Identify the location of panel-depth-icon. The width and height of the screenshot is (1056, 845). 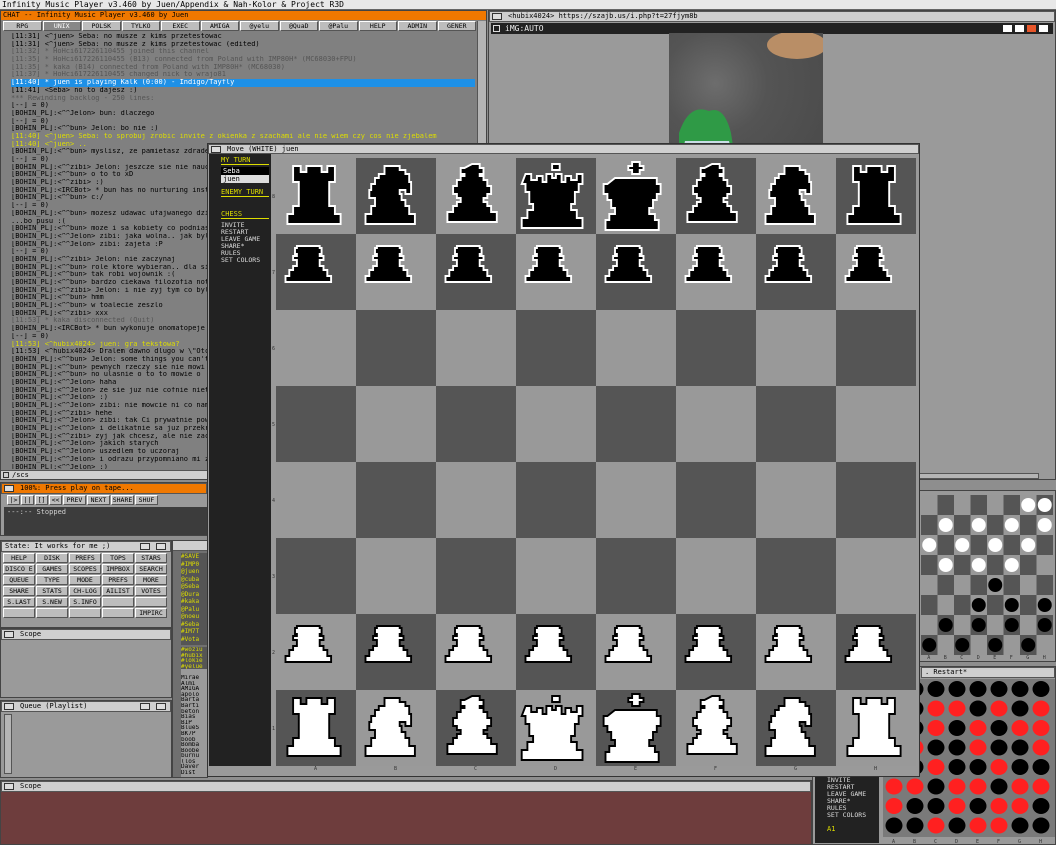
(145, 546).